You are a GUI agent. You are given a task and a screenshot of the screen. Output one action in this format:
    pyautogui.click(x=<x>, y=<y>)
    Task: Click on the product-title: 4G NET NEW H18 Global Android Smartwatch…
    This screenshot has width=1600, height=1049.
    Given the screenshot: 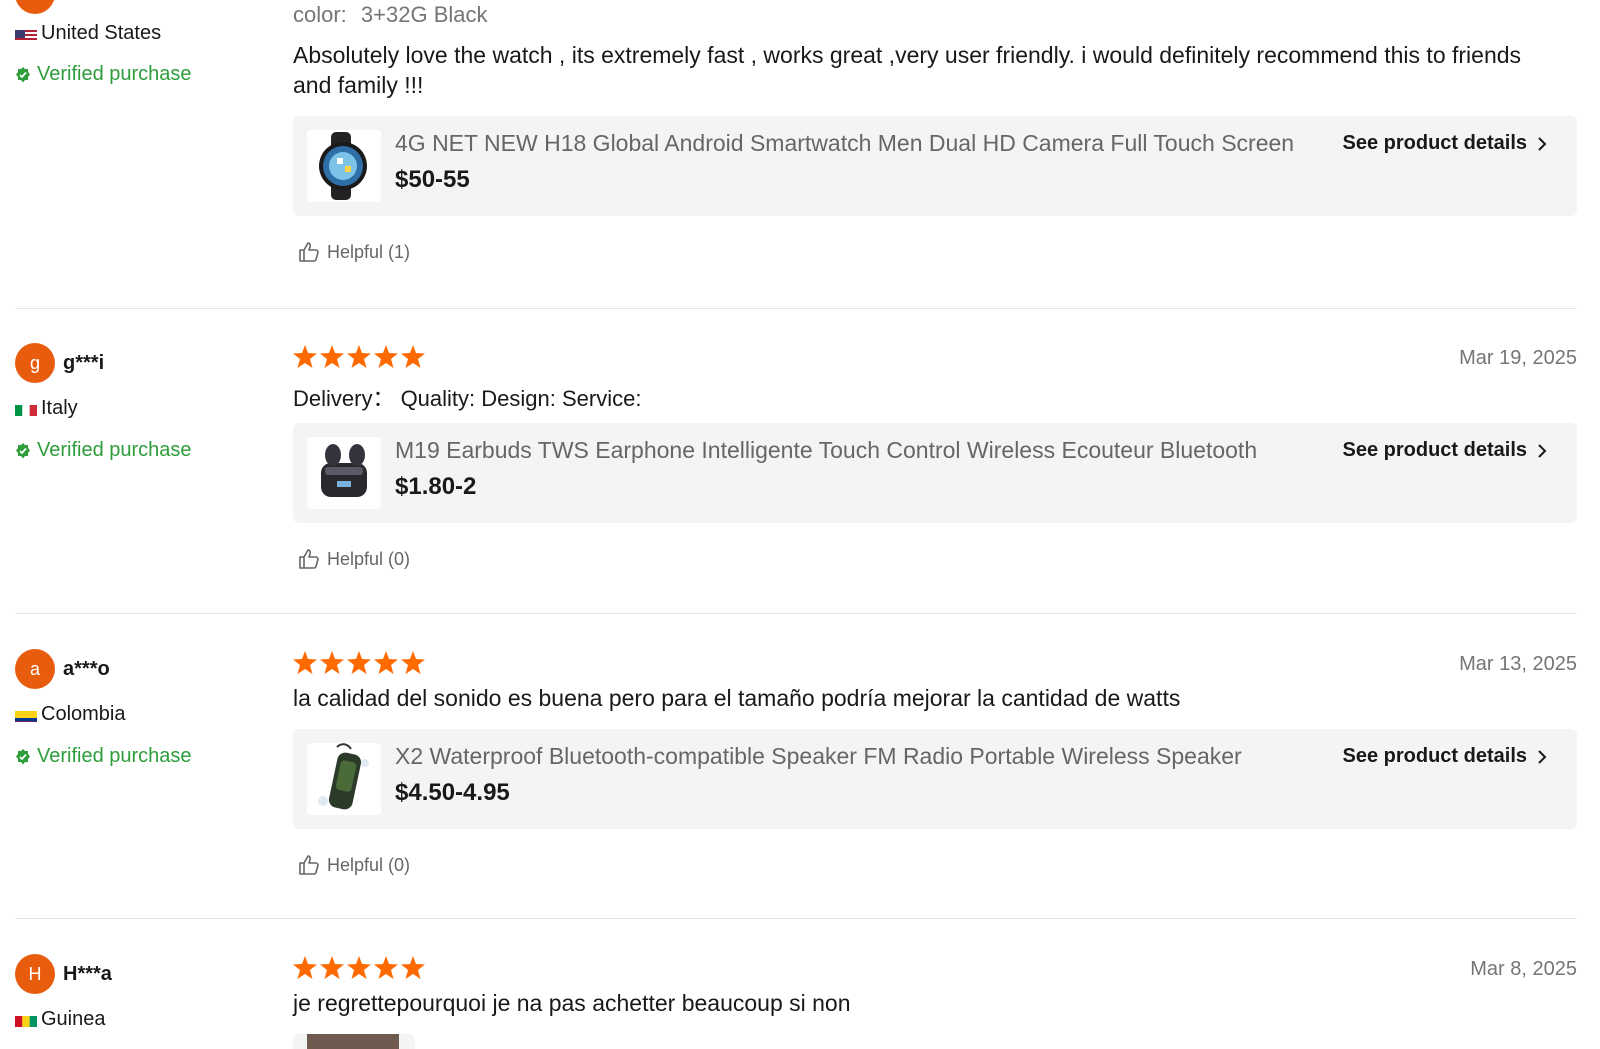 What is the action you would take?
    pyautogui.click(x=845, y=143)
    